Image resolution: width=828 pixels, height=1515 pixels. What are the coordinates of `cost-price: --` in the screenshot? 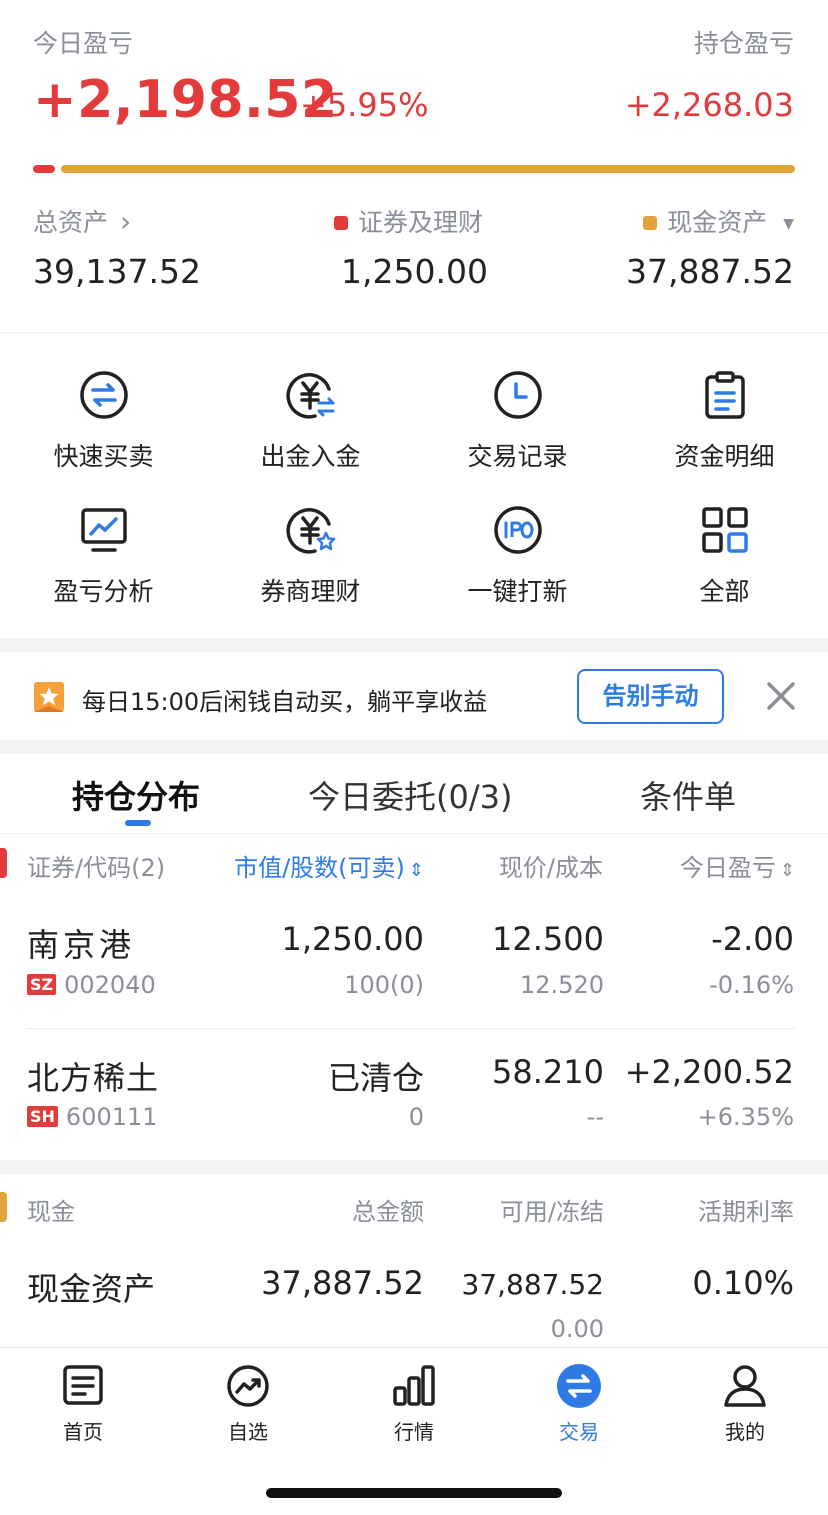 It's located at (595, 1117).